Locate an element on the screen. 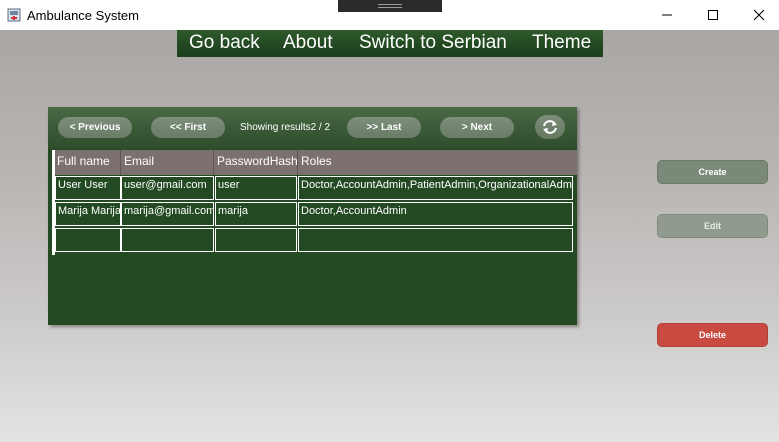 The height and width of the screenshot is (442, 779). close-button is located at coordinates (757, 15).